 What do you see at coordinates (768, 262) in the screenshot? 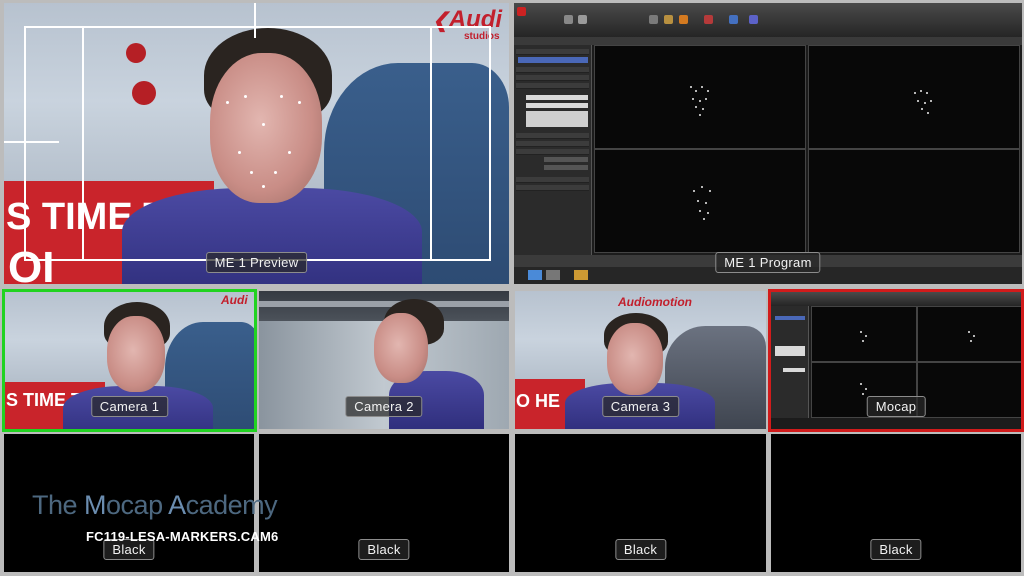
I see `program-label: ME 1 Program` at bounding box center [768, 262].